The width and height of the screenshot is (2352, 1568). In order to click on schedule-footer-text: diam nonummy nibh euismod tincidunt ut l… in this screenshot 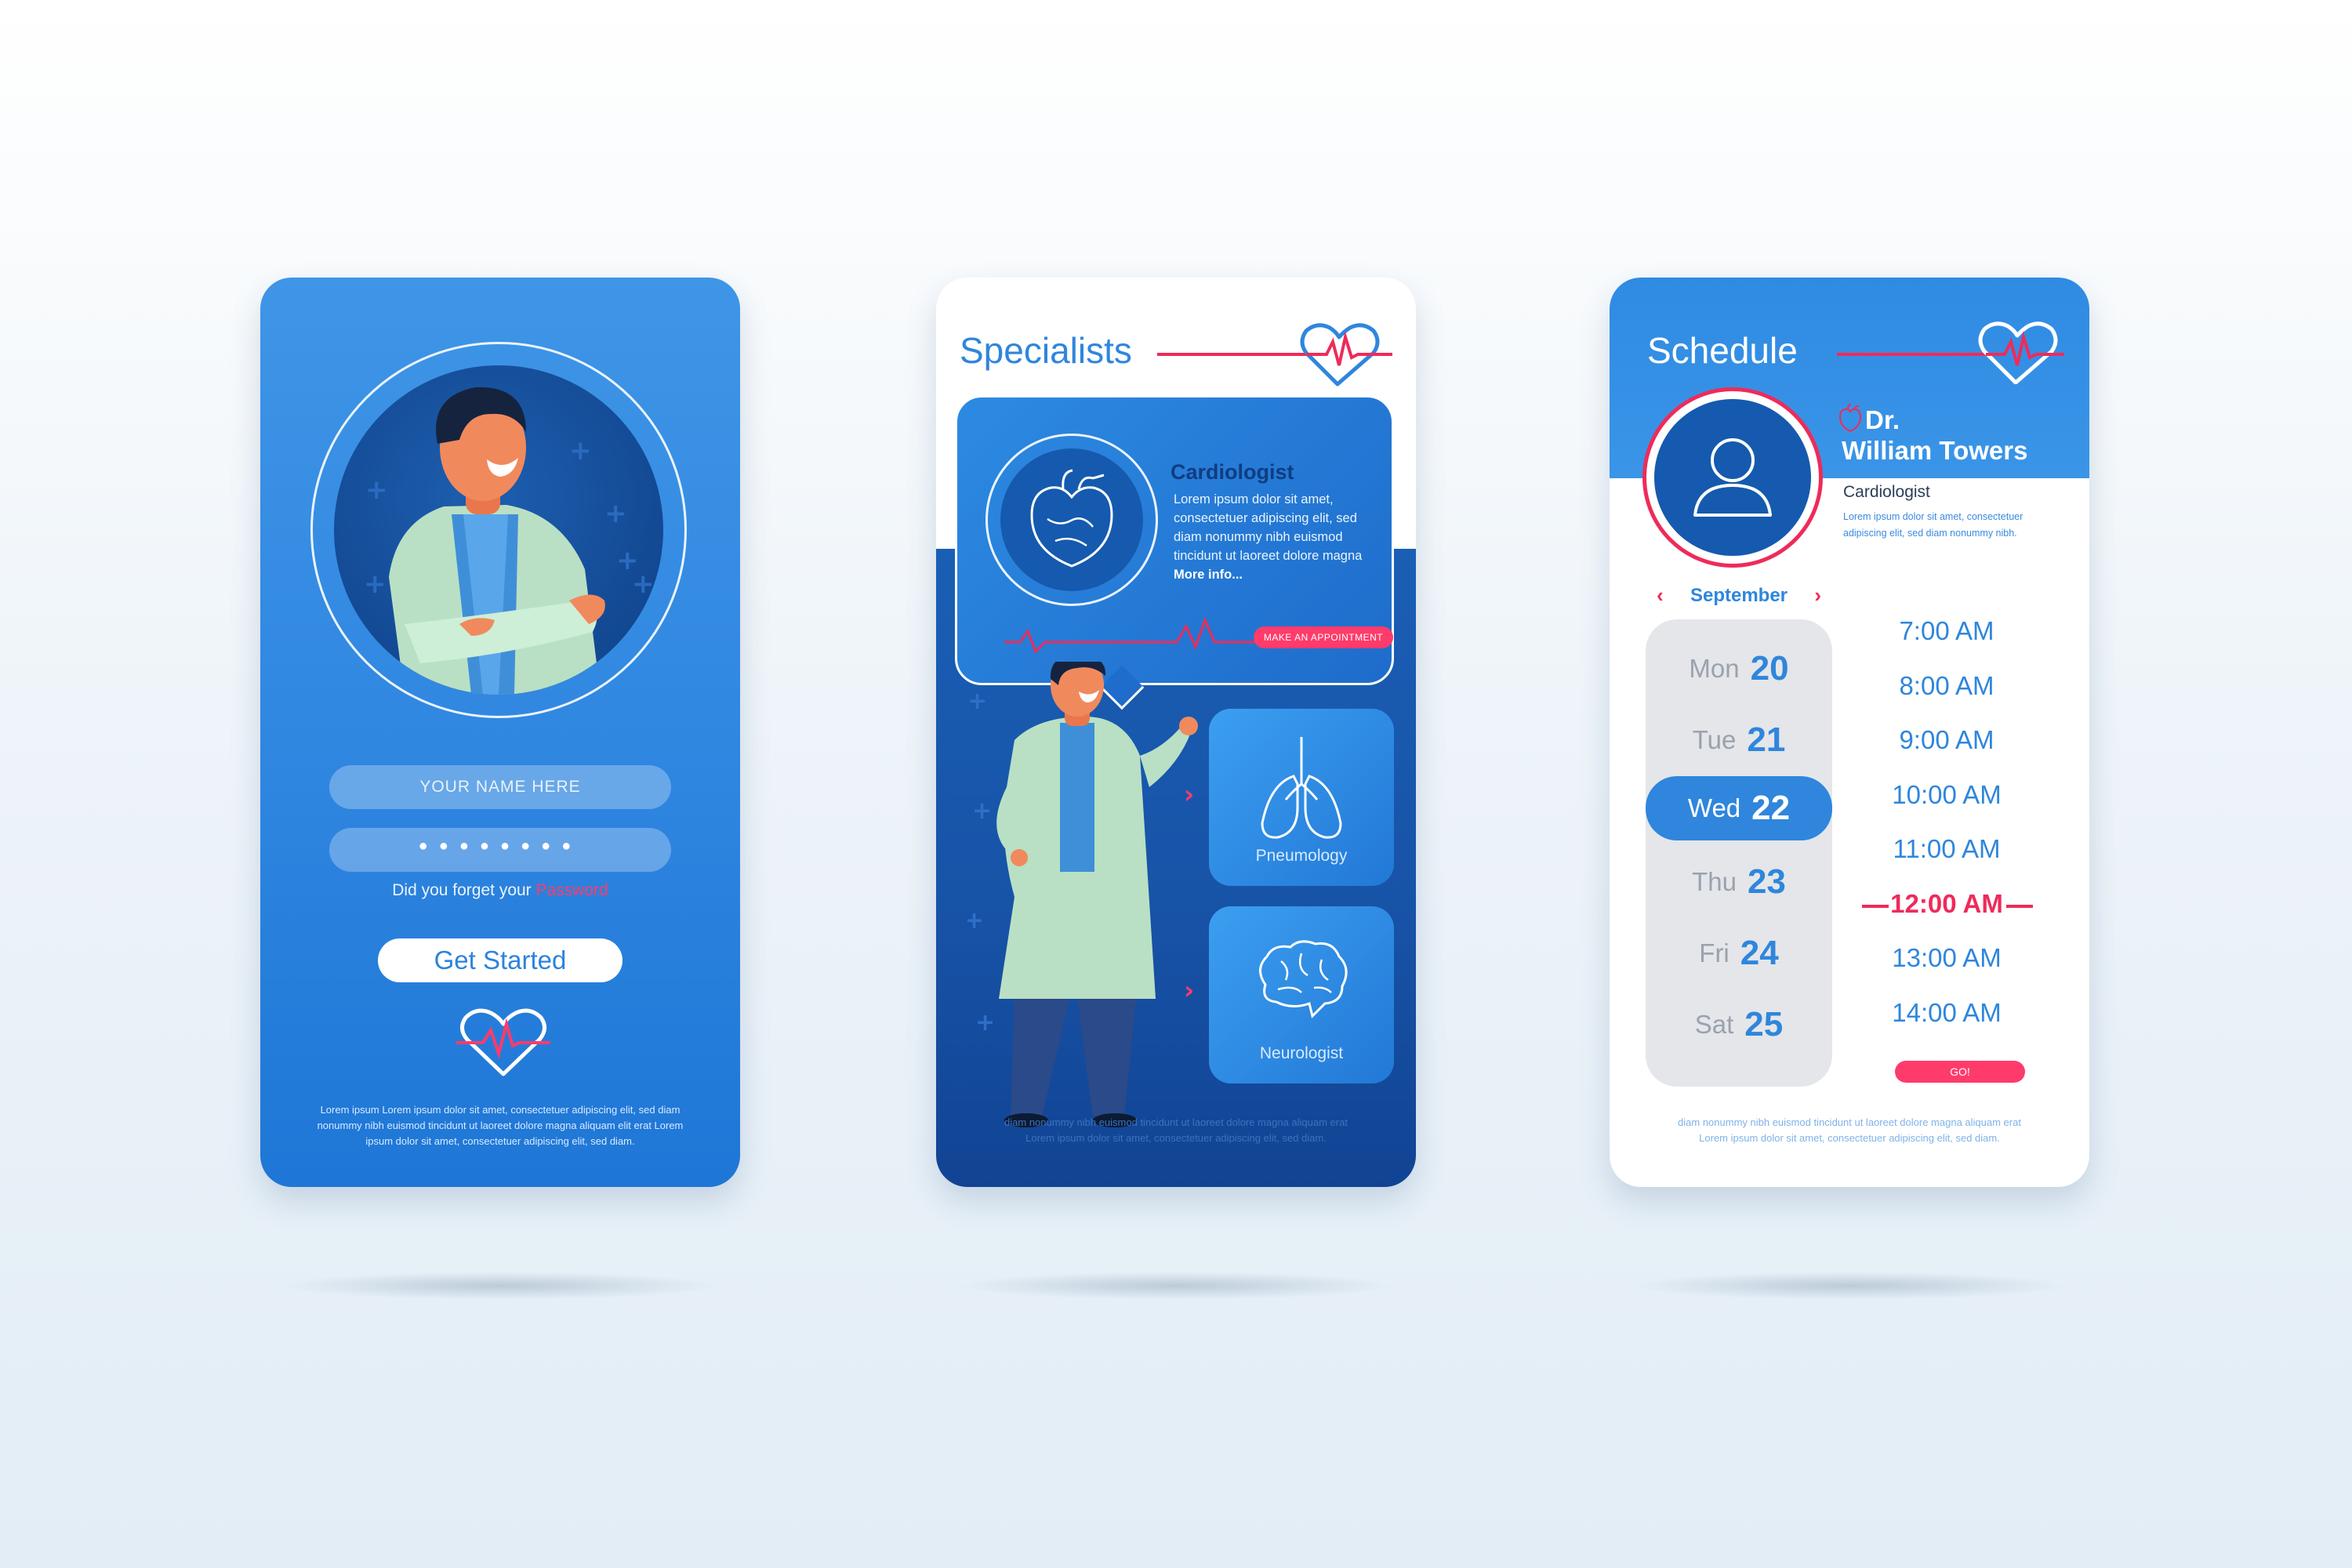, I will do `click(1850, 1130)`.